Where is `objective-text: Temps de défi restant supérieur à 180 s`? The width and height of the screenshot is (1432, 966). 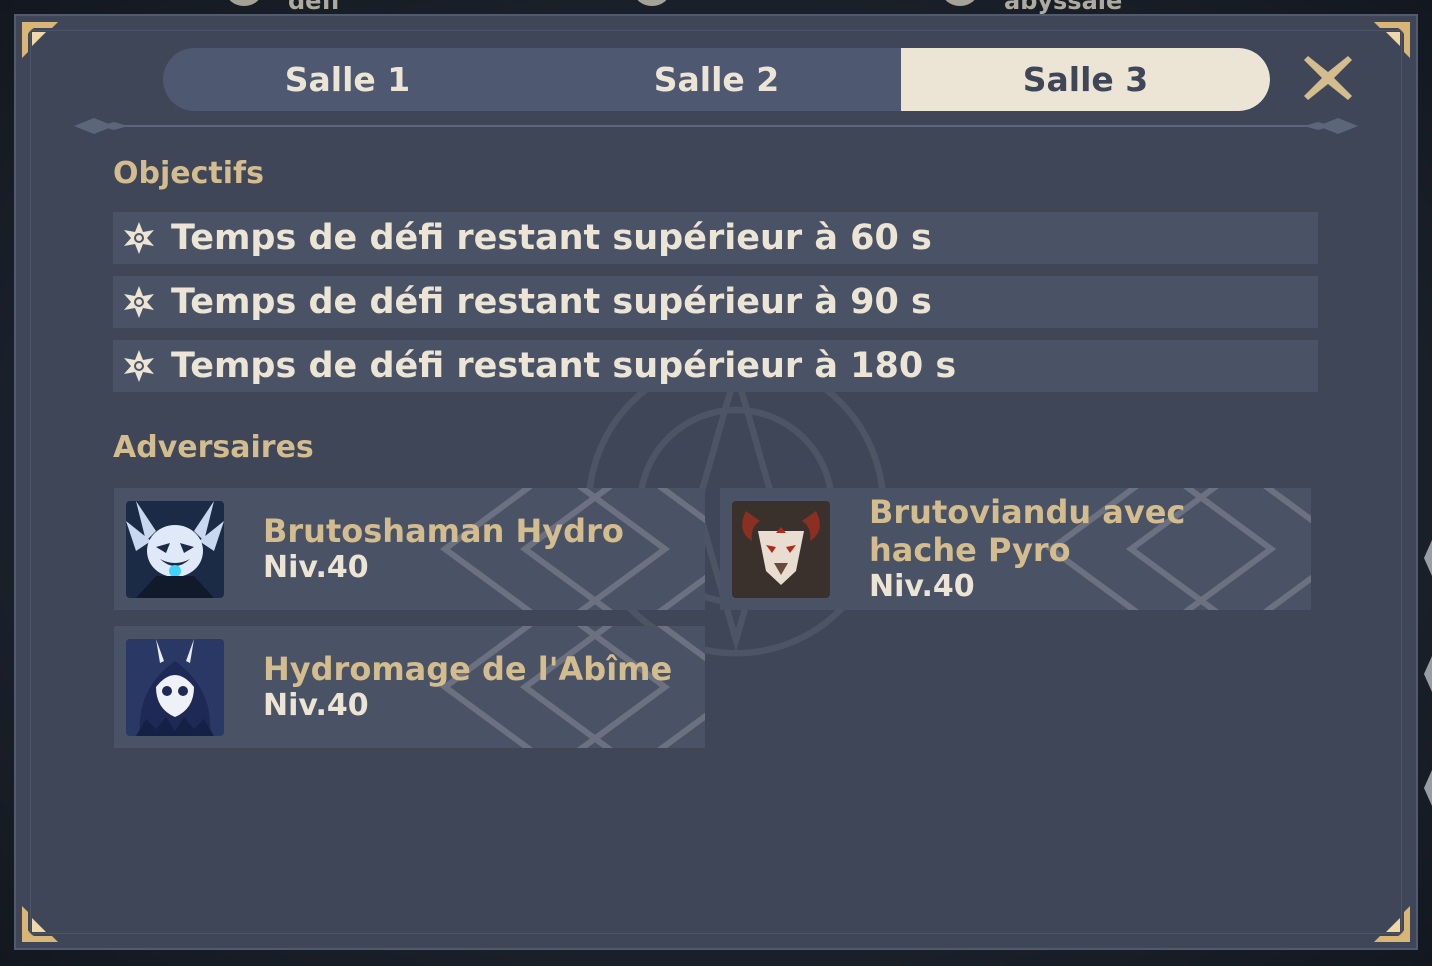 objective-text: Temps de défi restant supérieur à 180 s is located at coordinates (564, 366).